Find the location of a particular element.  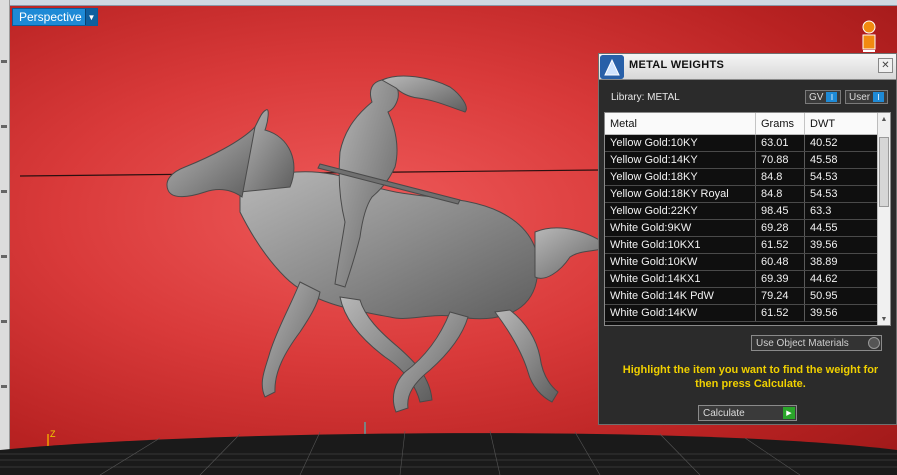

table-row: White Gold:10KW 60.48 38.89 is located at coordinates (741, 262).